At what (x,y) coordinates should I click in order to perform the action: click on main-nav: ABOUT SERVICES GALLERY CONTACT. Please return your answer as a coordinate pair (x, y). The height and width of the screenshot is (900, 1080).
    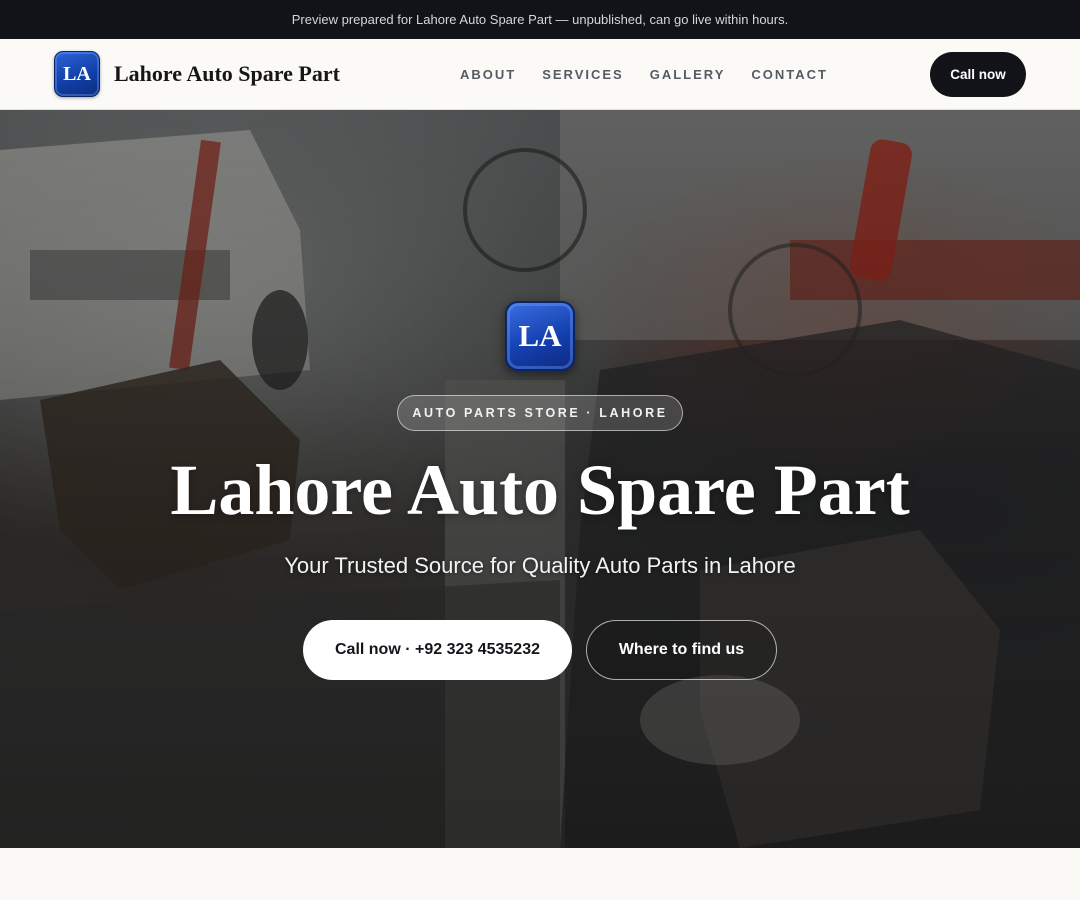
    Looking at the image, I should click on (657, 74).